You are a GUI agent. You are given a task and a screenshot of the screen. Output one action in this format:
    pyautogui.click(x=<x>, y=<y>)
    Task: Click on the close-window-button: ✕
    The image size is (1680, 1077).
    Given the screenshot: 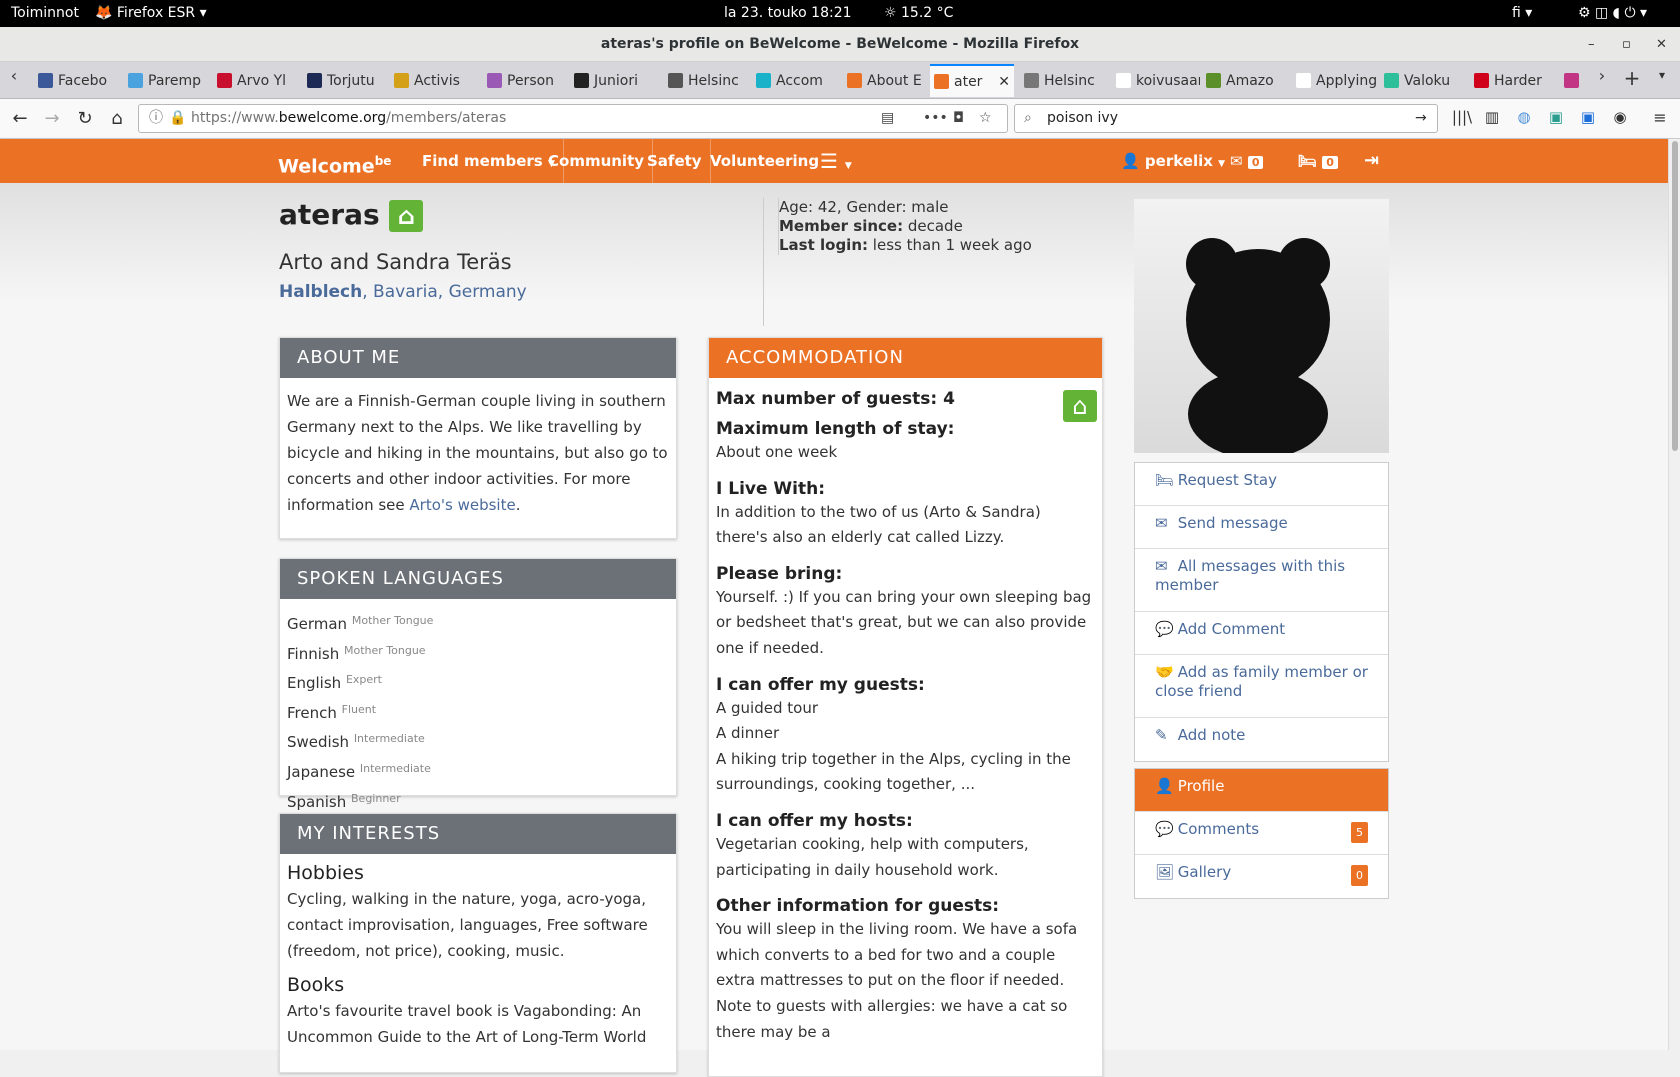 What is the action you would take?
    pyautogui.click(x=1661, y=44)
    